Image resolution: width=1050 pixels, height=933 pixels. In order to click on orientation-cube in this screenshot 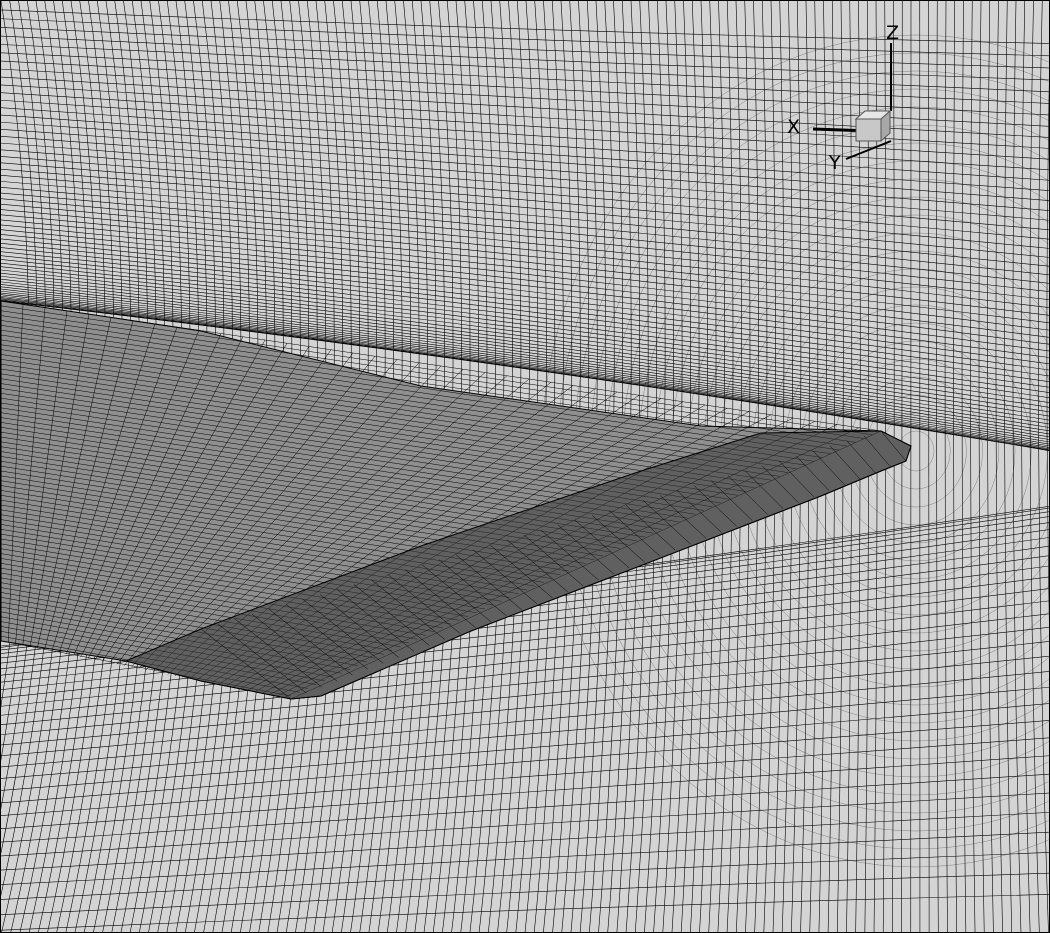, I will do `click(873, 126)`.